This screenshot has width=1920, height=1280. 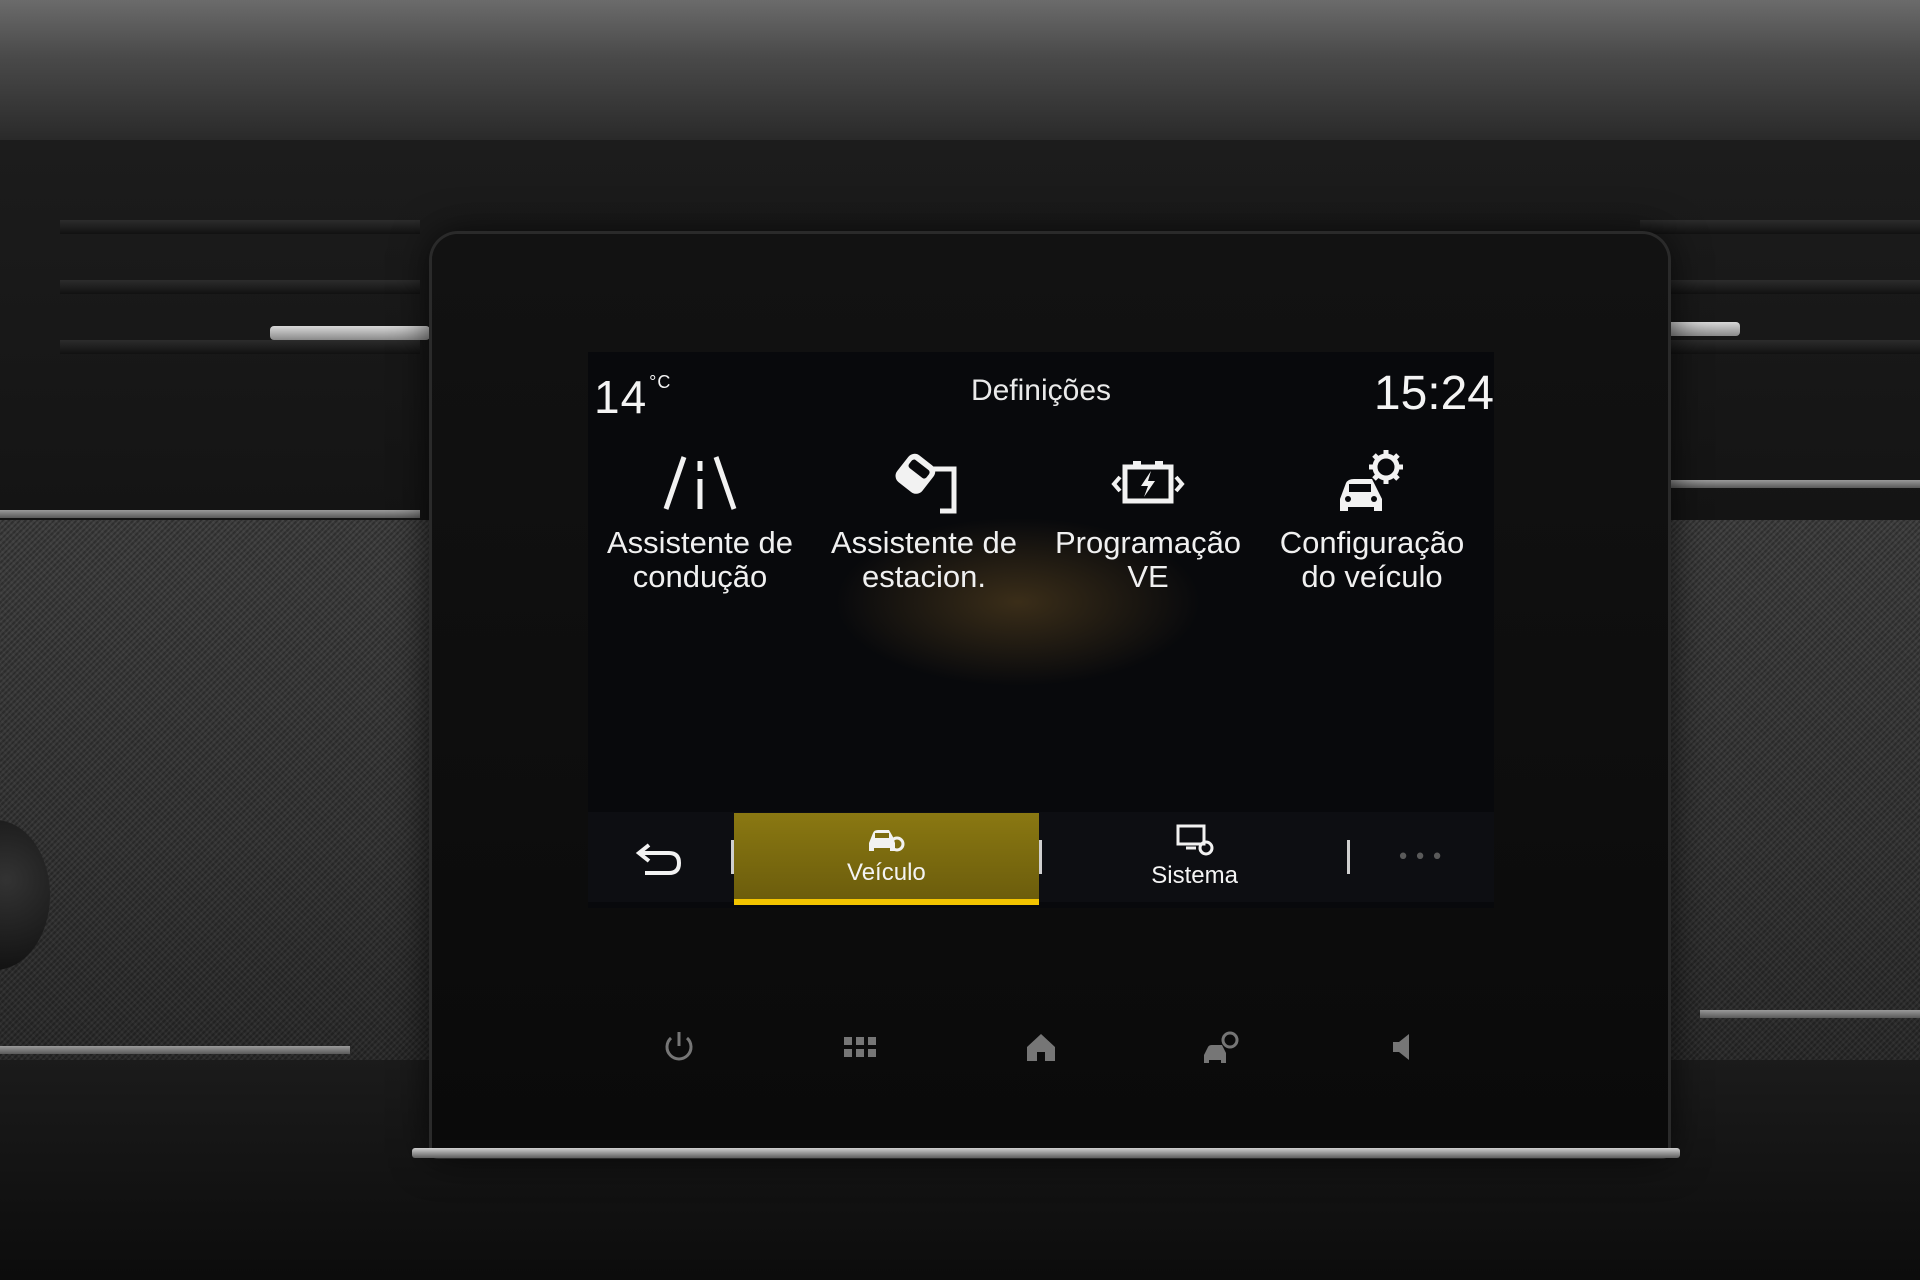 I want to click on page-title: Definições, so click(x=1041, y=390).